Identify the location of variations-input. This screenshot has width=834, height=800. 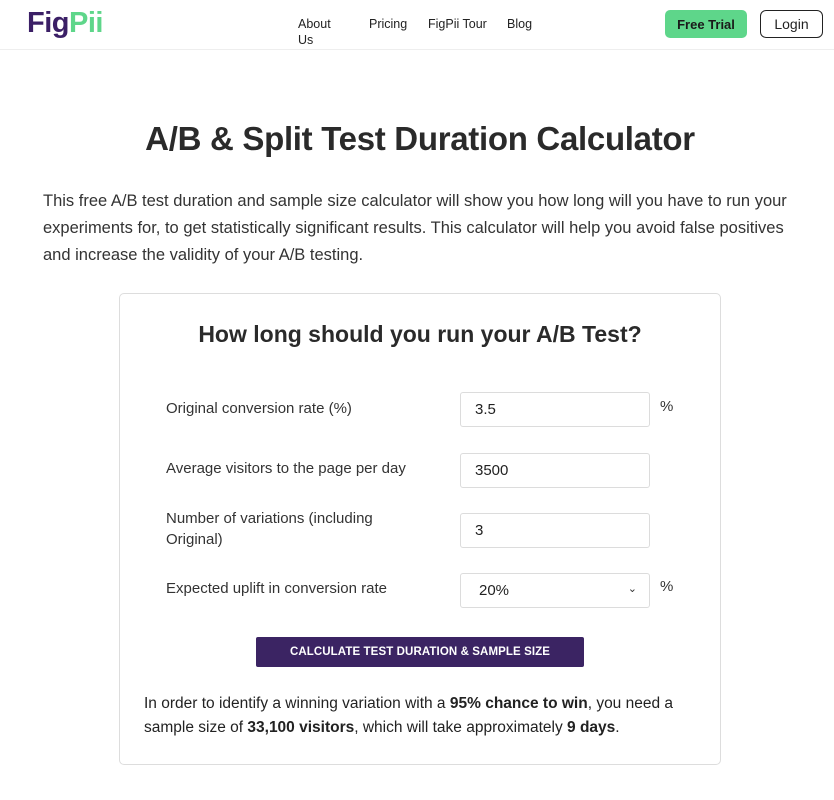
(555, 530).